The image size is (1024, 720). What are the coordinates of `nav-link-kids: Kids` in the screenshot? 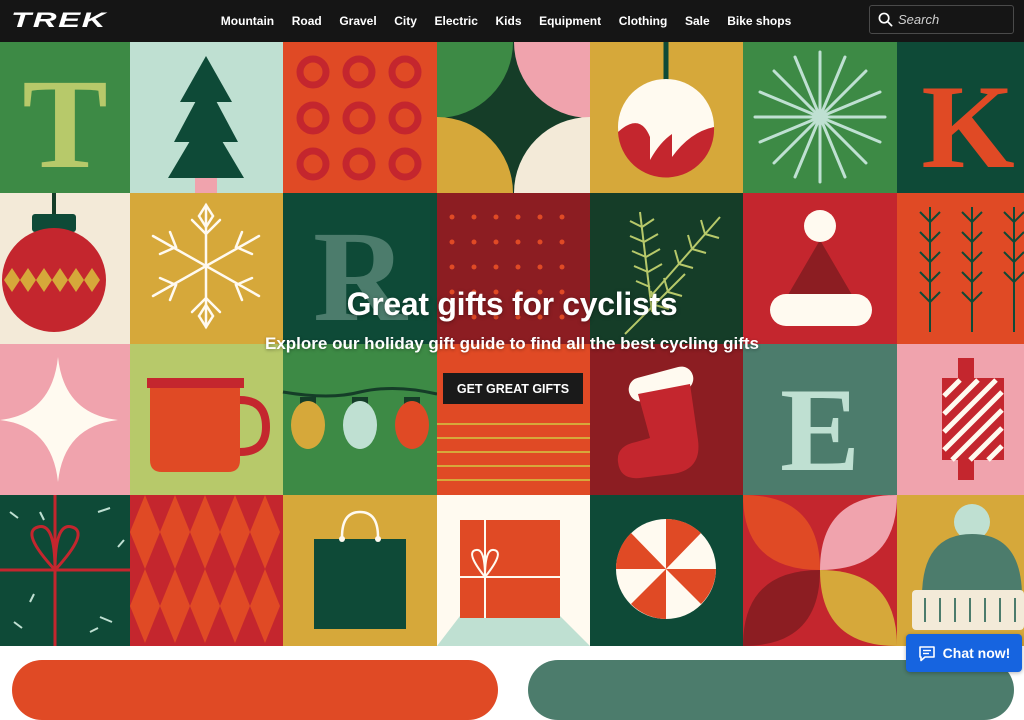 It's located at (508, 21).